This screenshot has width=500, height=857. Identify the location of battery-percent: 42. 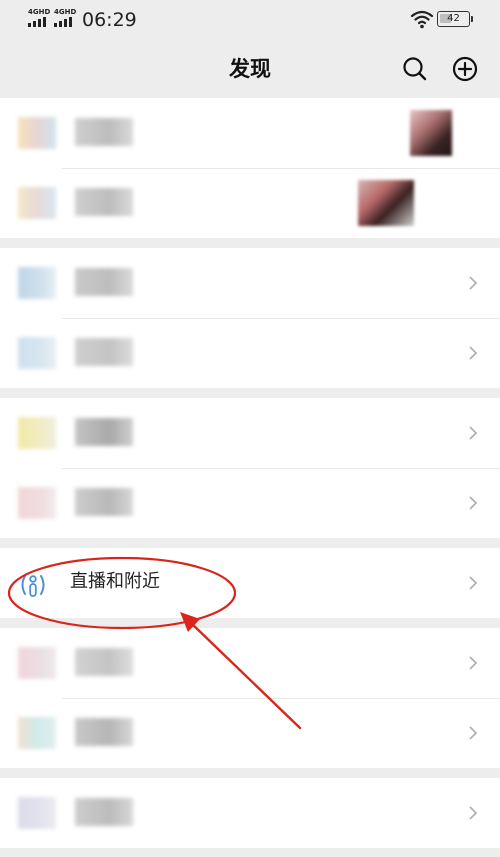
(453, 18).